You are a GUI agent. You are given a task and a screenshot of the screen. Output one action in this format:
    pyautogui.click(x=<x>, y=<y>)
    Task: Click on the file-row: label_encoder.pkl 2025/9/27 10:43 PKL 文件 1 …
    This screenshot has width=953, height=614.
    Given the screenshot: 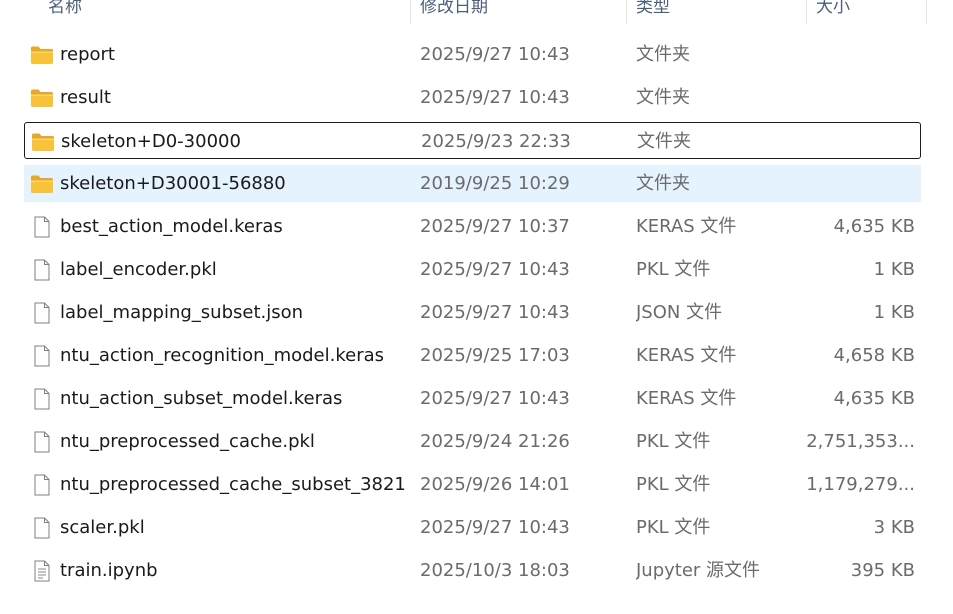 What is the action you would take?
    pyautogui.click(x=472, y=269)
    